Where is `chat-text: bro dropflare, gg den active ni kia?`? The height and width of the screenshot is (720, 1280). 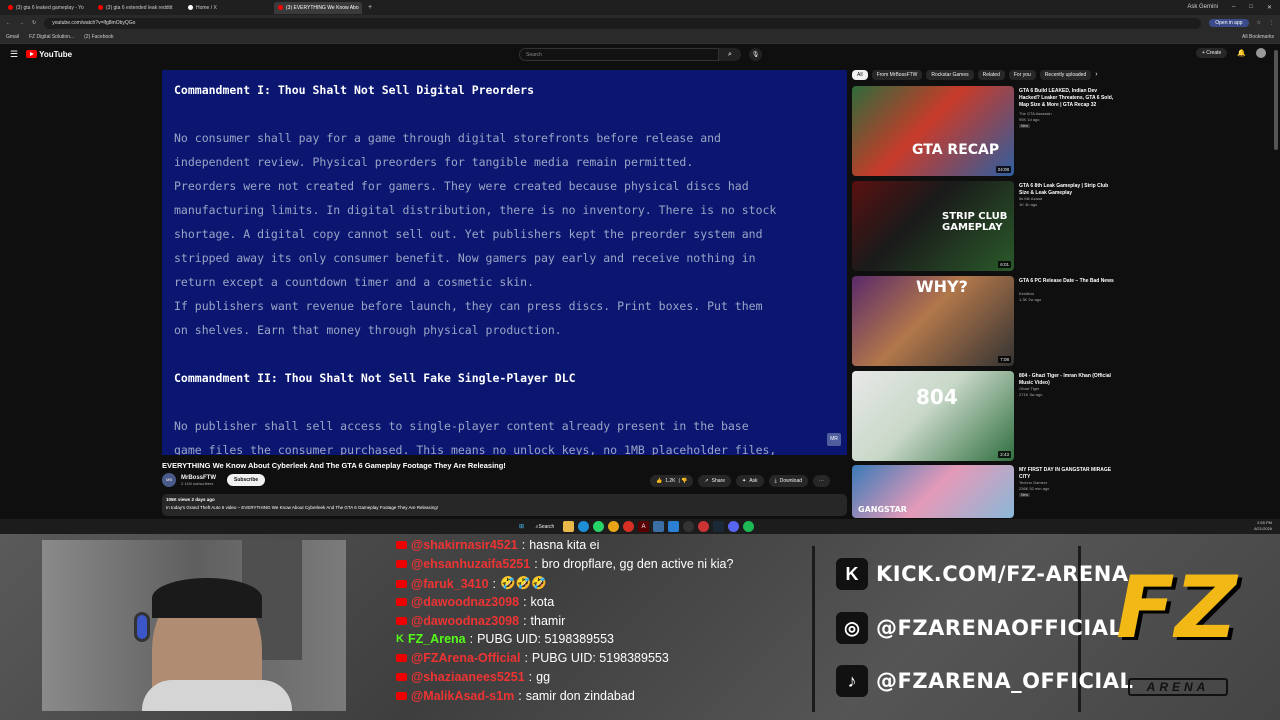
chat-text: bro dropflare, gg den active ni kia? is located at coordinates (637, 564).